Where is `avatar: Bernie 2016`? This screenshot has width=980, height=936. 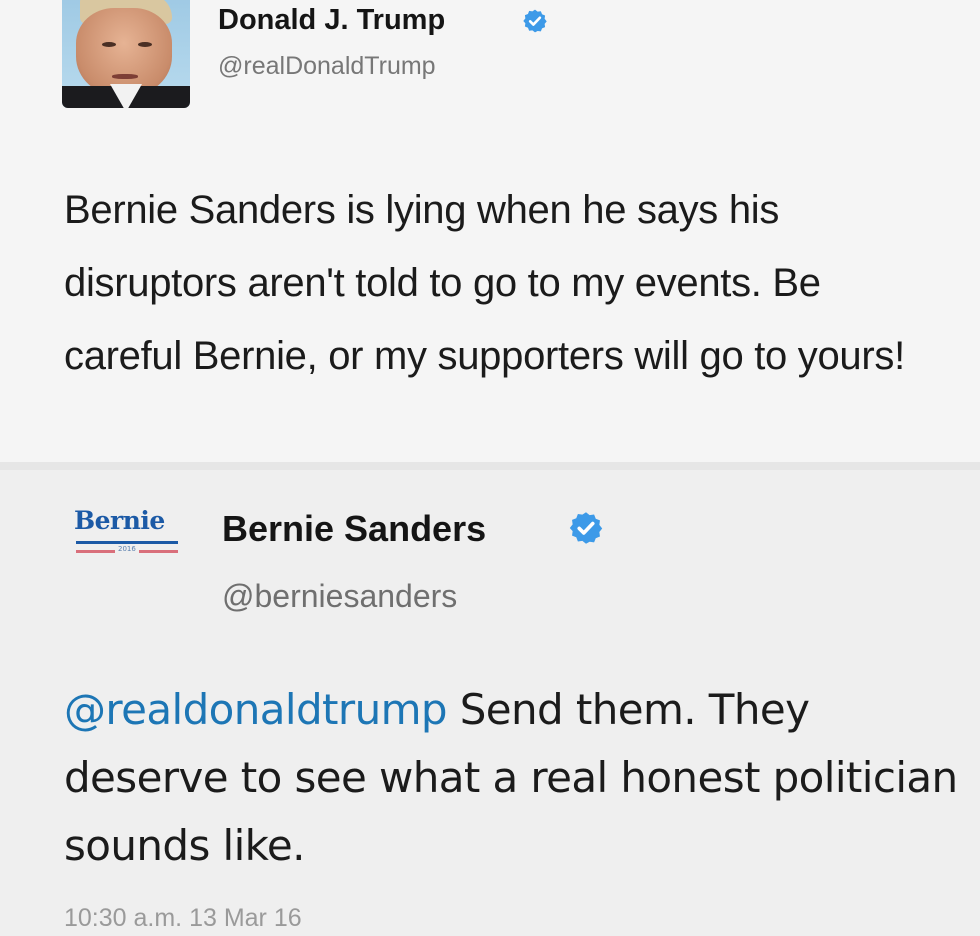 avatar: Bernie 2016 is located at coordinates (130, 539).